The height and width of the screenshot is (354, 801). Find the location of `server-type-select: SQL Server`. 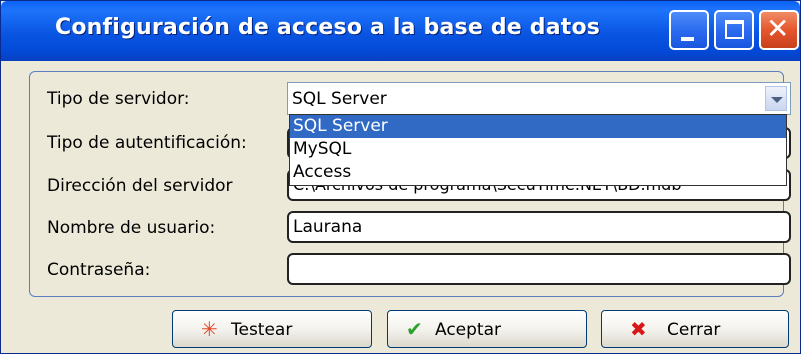

server-type-select: SQL Server is located at coordinates (539, 98).